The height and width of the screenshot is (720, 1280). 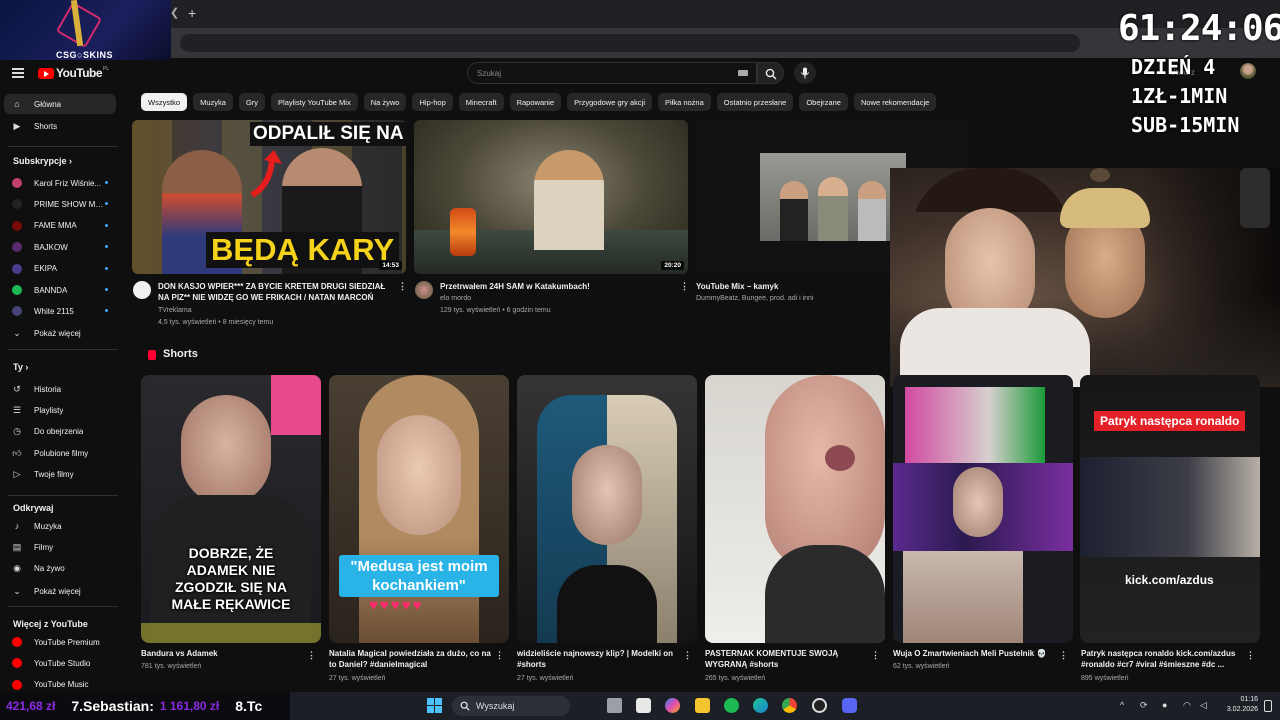 What do you see at coordinates (975, 653) in the screenshot?
I see `short-title: Wuja O Zmartwieniach Meli Pustelnik 💀` at bounding box center [975, 653].